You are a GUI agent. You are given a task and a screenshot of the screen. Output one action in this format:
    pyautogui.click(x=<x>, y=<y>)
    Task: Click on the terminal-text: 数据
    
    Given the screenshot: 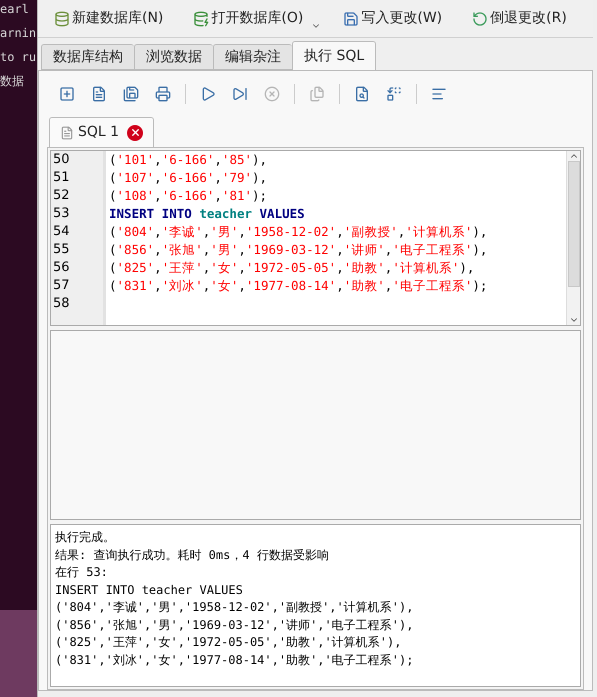 What is the action you would take?
    pyautogui.click(x=12, y=81)
    